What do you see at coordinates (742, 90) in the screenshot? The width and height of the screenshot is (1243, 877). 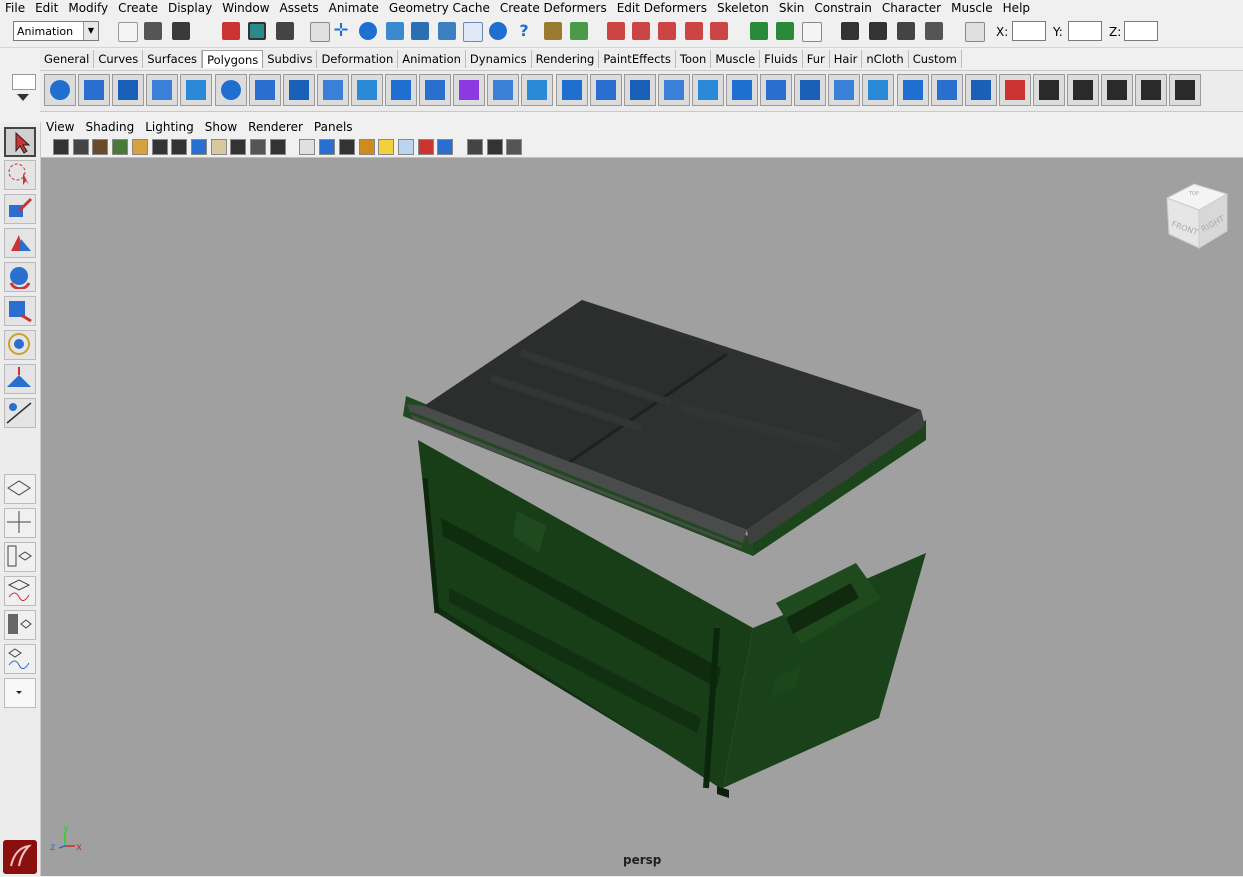 I see `insert-edge-loop-button` at bounding box center [742, 90].